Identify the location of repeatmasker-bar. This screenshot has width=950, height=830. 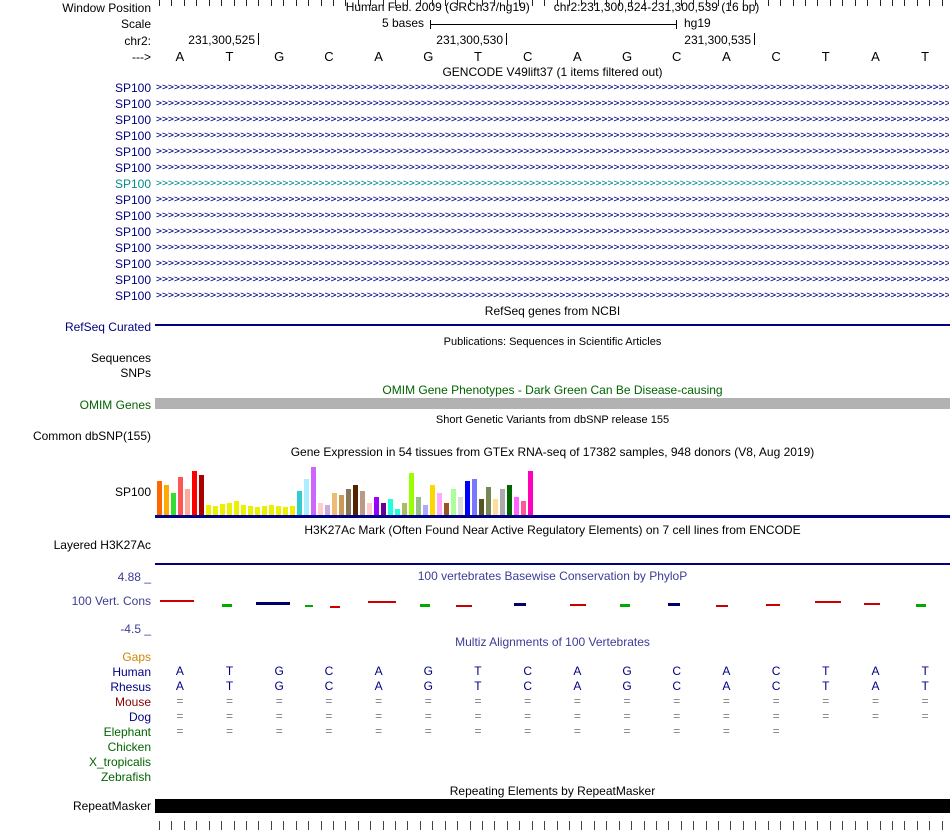
(552, 806).